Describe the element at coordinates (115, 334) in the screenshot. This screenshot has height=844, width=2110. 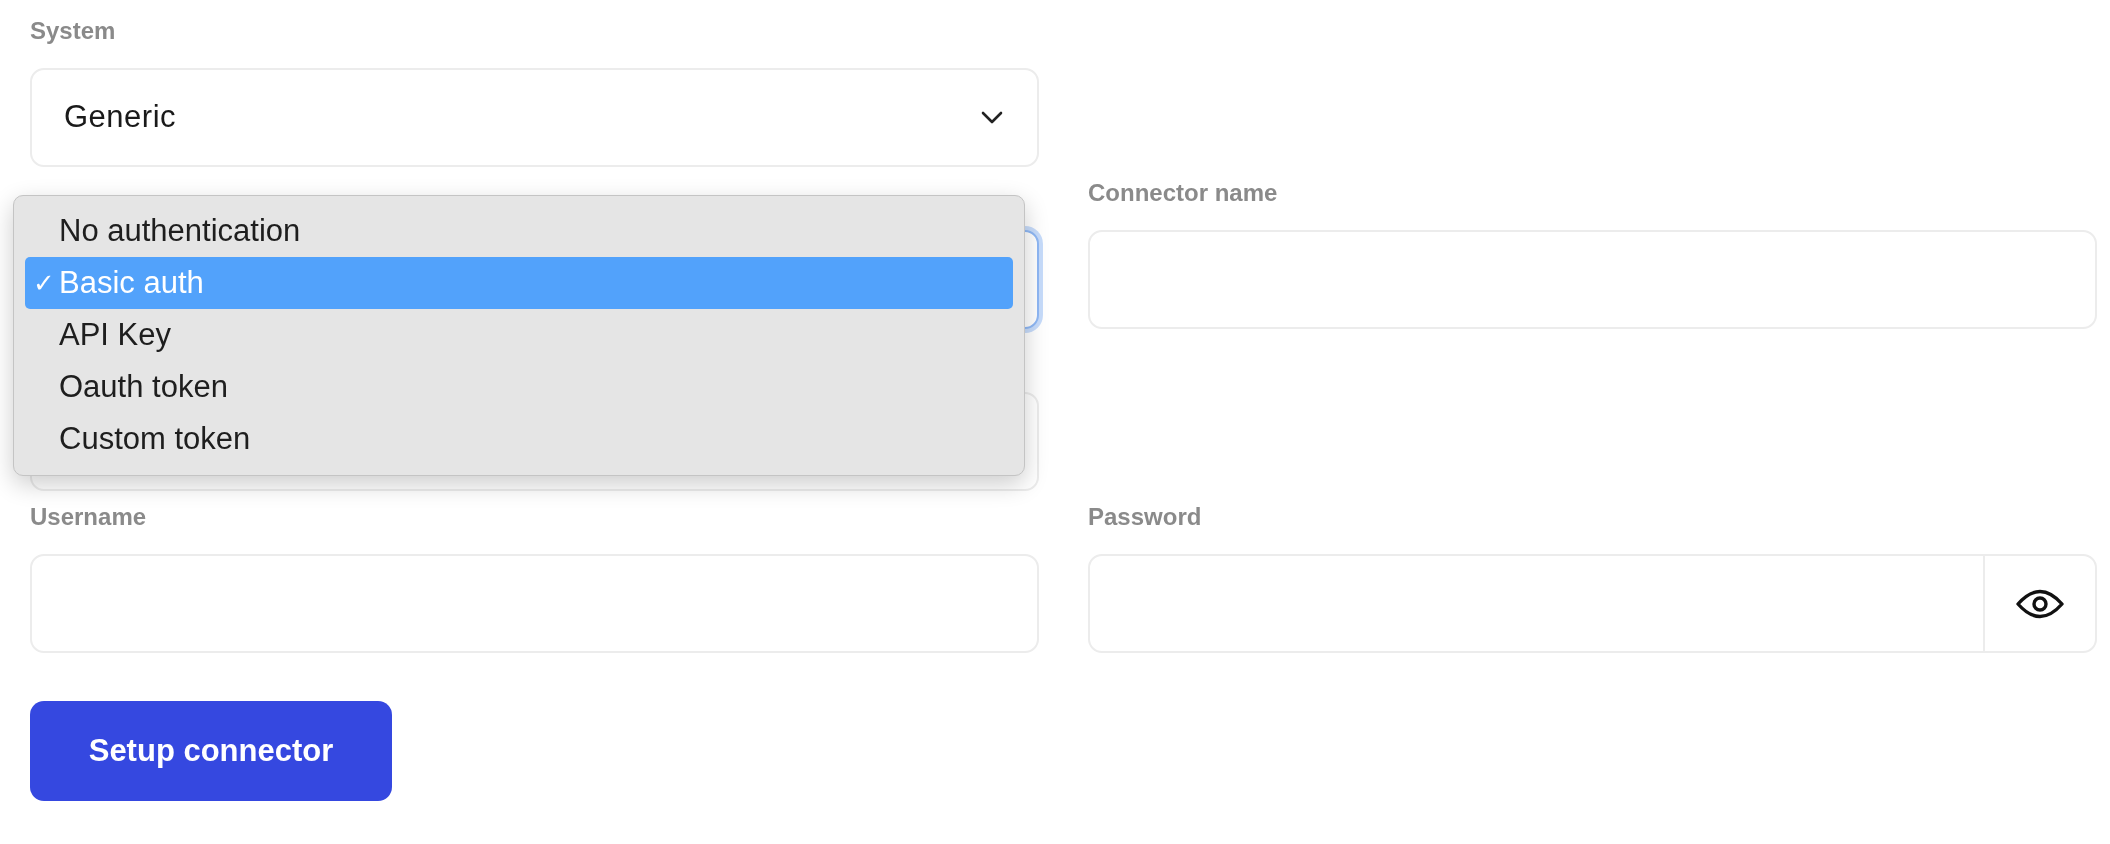
I see `option-label: API Key` at that location.